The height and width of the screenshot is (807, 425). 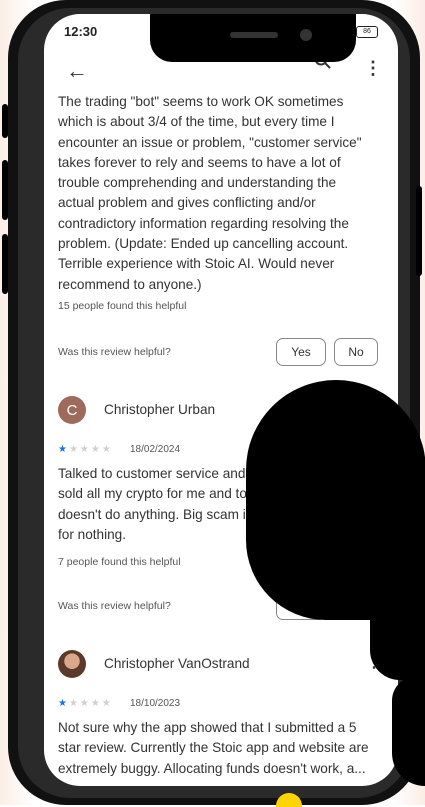 What do you see at coordinates (130, 284) in the screenshot?
I see `review-line: recommend to anyone.)` at bounding box center [130, 284].